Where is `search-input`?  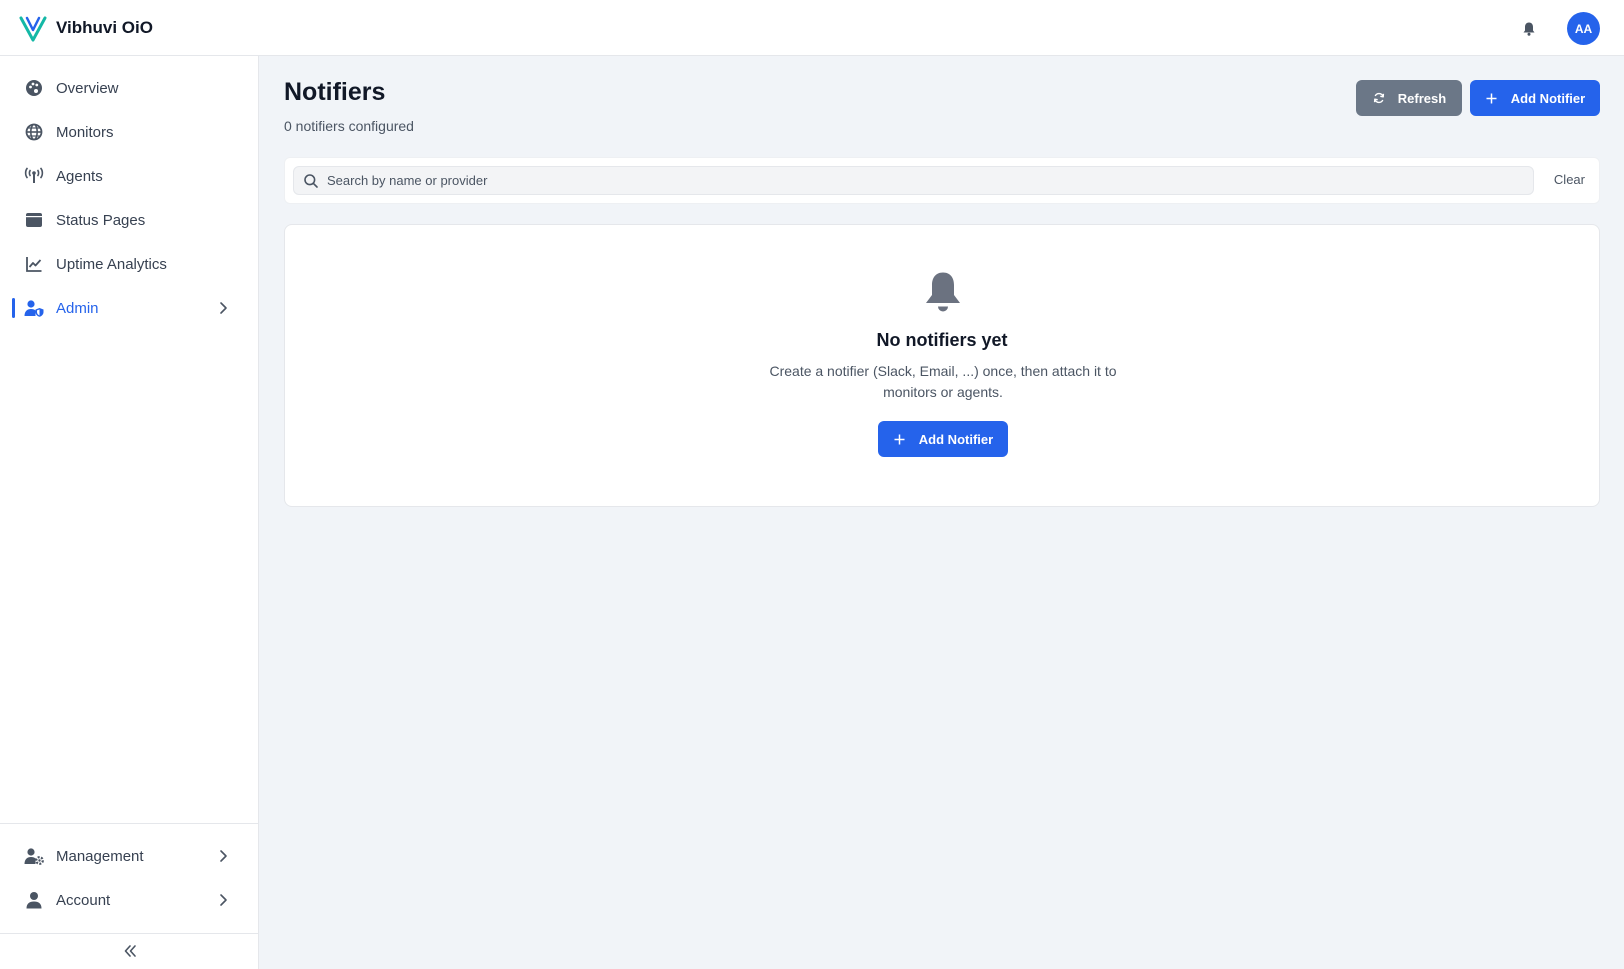 search-input is located at coordinates (917, 180).